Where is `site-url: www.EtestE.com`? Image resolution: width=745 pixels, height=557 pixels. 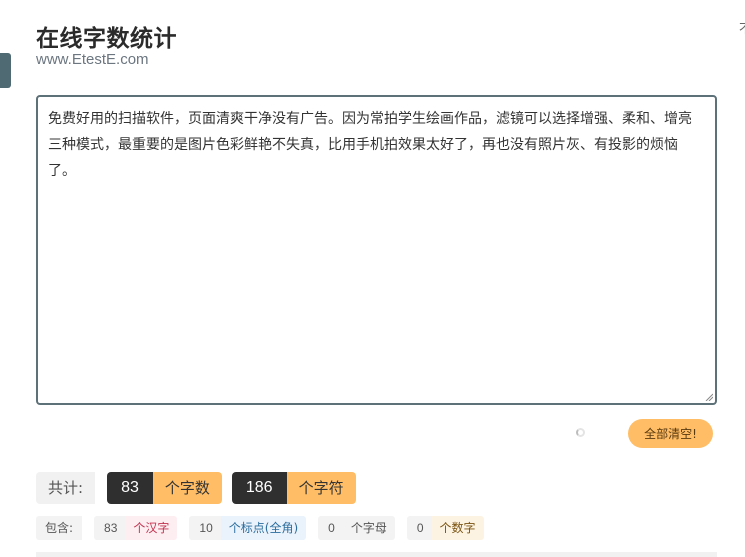 site-url: www.EtestE.com is located at coordinates (92, 59).